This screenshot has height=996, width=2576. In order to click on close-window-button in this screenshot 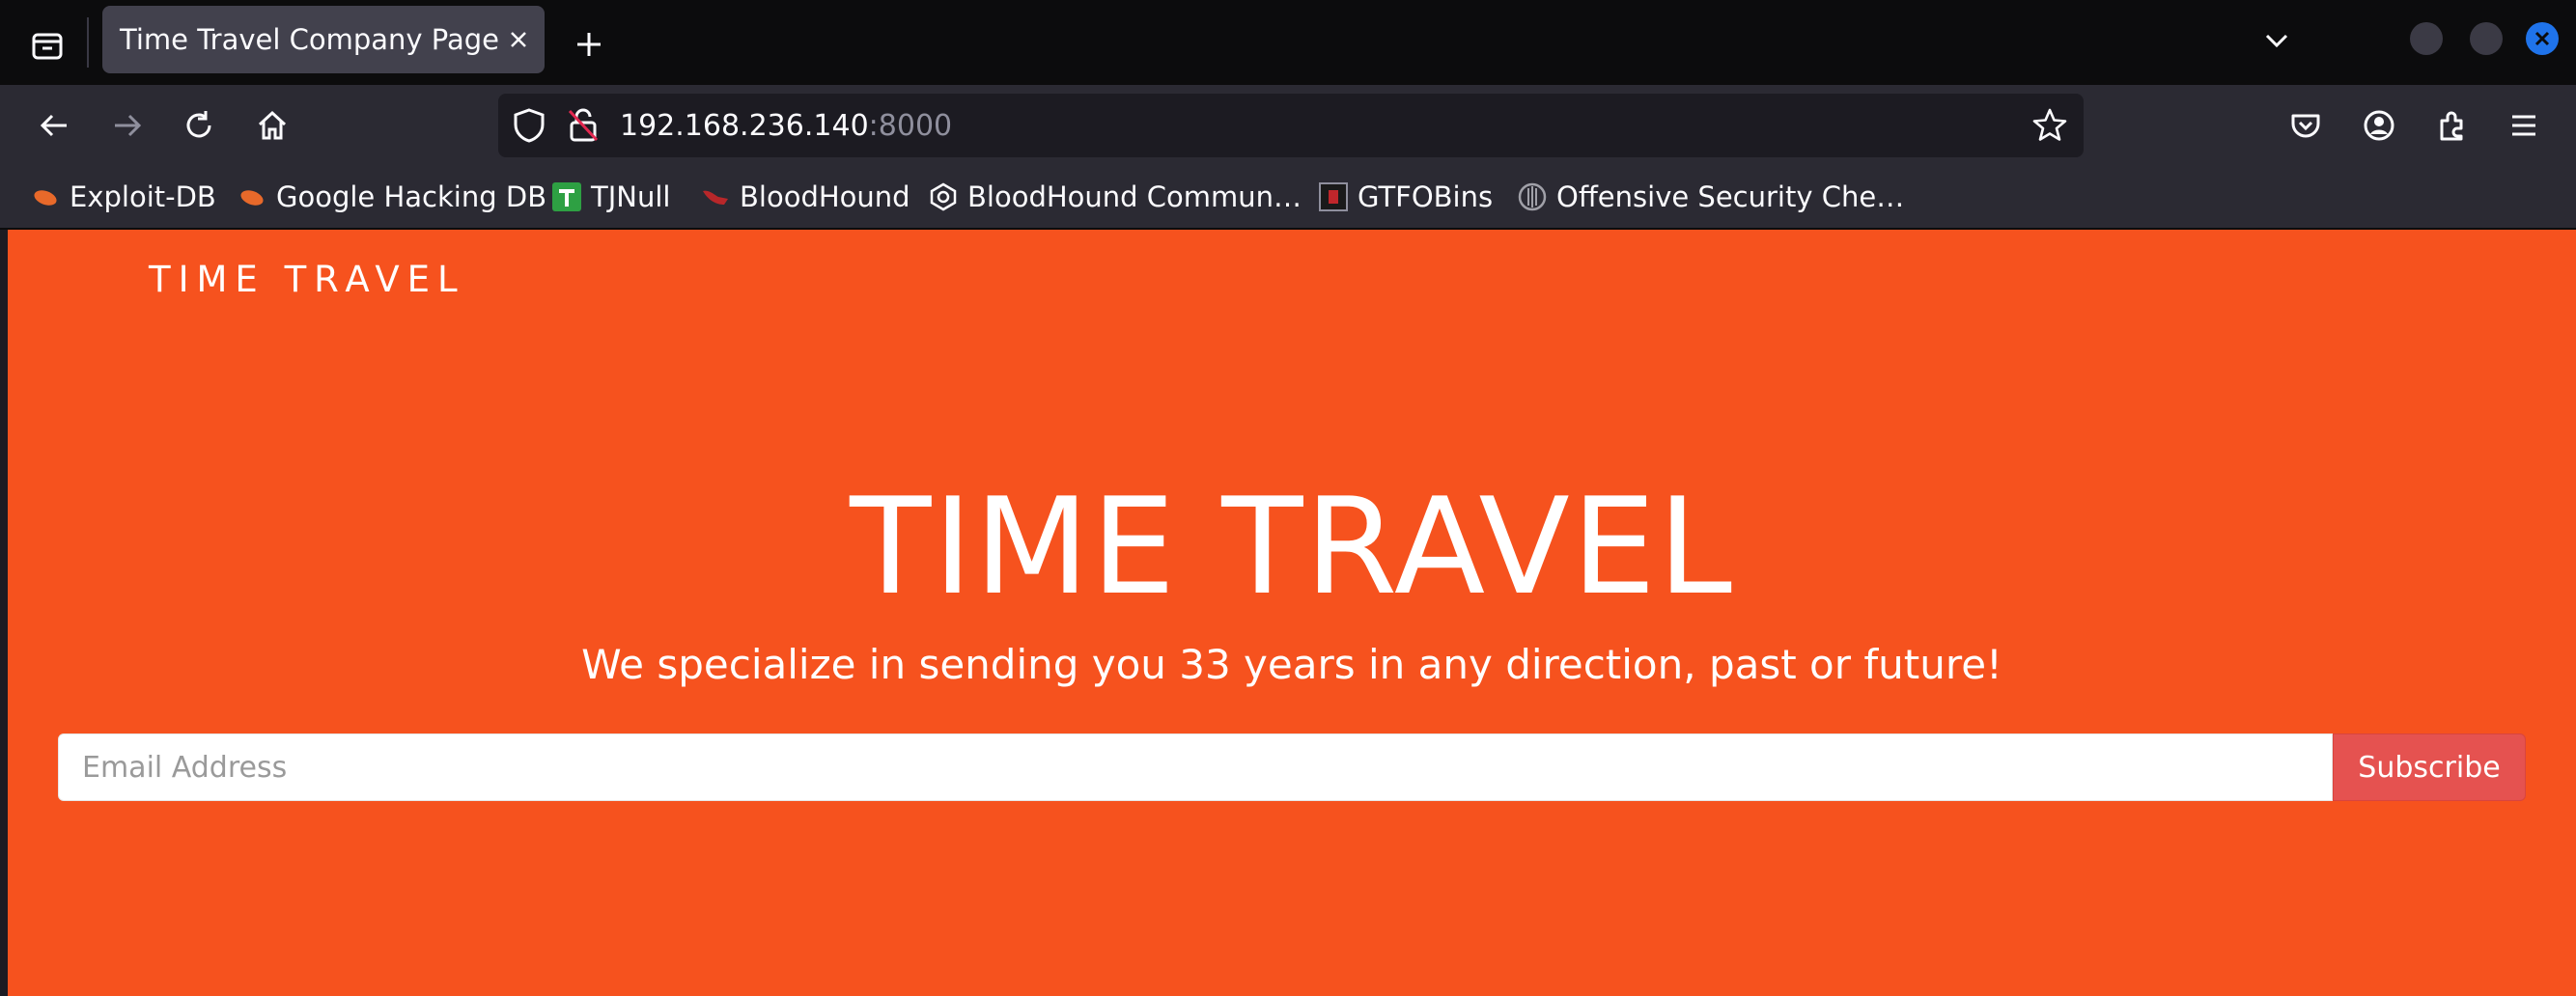, I will do `click(2543, 38)`.